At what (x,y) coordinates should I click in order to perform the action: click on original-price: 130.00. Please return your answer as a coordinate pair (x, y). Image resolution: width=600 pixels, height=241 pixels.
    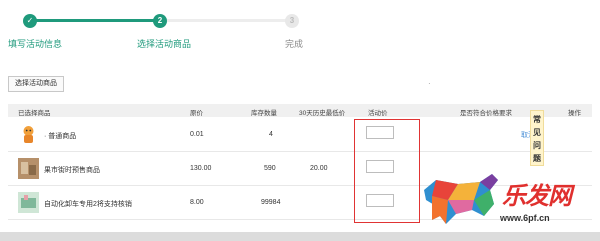
    Looking at the image, I should click on (201, 168).